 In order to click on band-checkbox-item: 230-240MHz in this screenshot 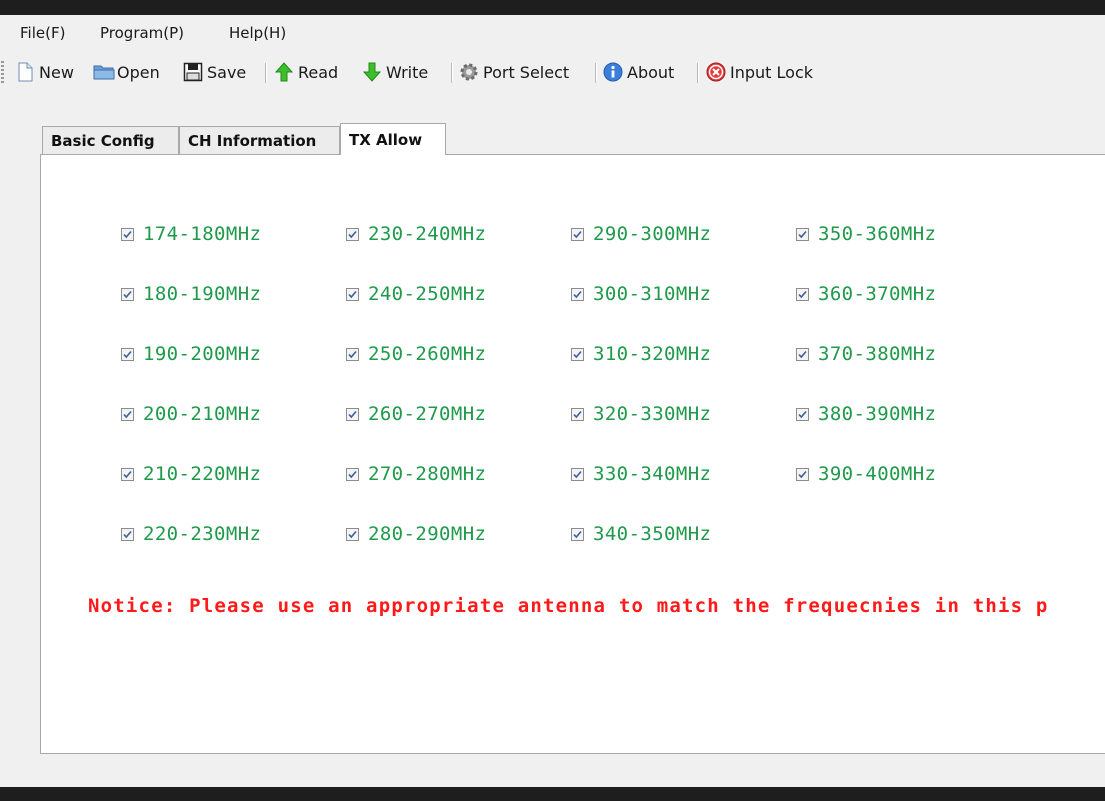, I will do `click(416, 234)`.